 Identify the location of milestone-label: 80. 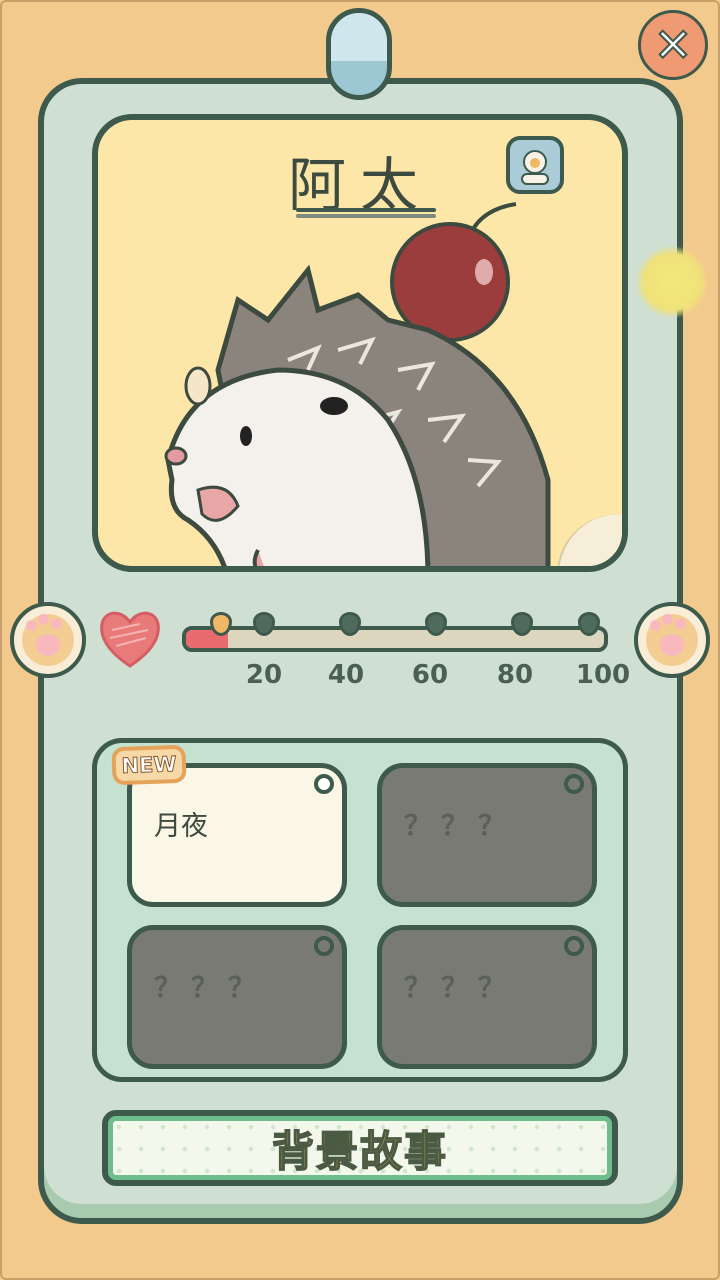
(515, 675).